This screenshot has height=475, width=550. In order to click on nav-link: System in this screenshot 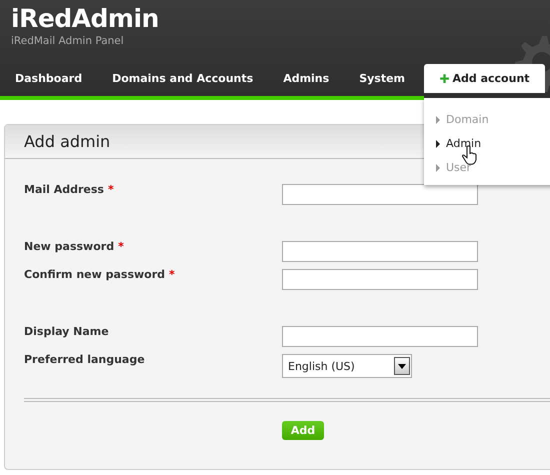, I will do `click(382, 79)`.